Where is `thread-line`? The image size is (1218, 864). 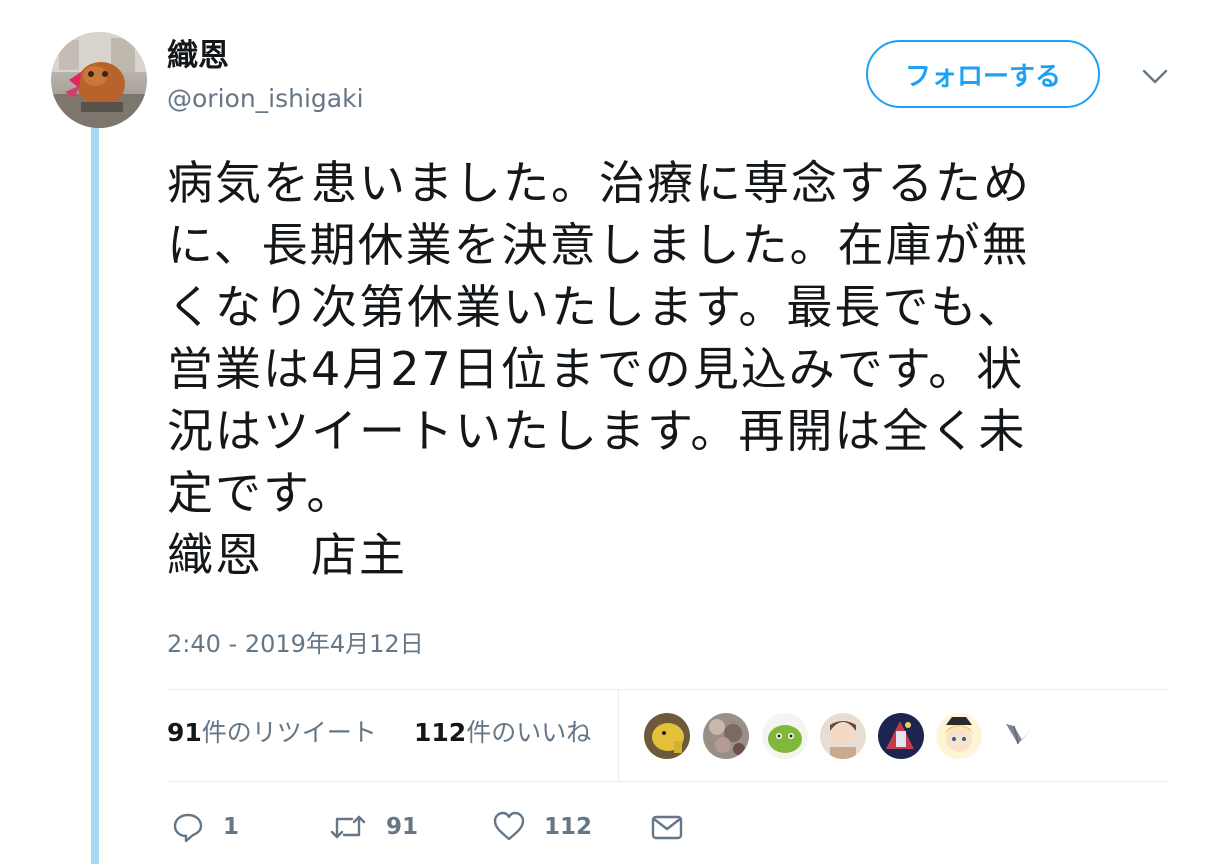 thread-line is located at coordinates (95, 496).